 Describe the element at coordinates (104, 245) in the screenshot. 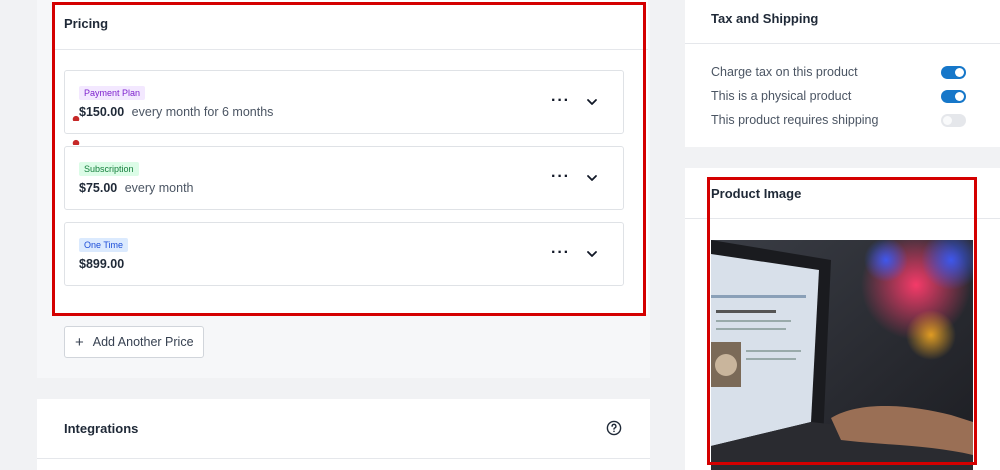

I see `price-badge: One Time` at that location.